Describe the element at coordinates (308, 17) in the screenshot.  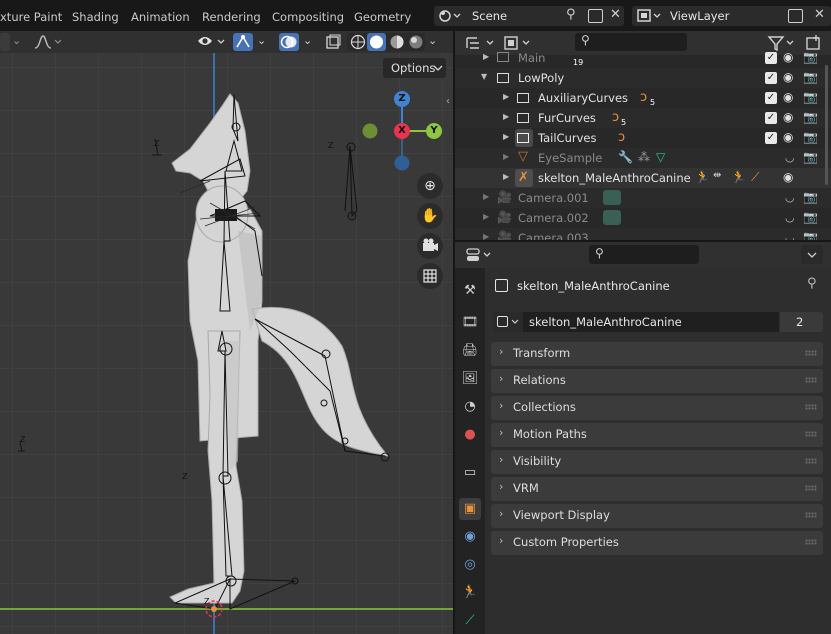
I see `tab-compositing: Compositing` at that location.